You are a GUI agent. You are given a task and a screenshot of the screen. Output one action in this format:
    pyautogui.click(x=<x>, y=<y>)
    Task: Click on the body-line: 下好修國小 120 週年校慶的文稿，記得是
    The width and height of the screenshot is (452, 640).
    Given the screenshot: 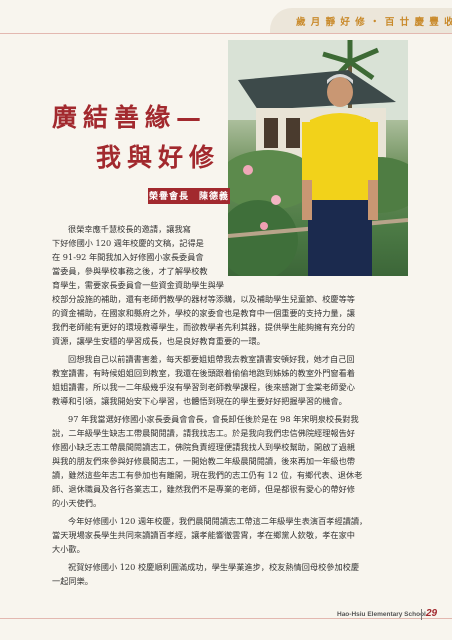 What is the action you would take?
    pyautogui.click(x=128, y=243)
    